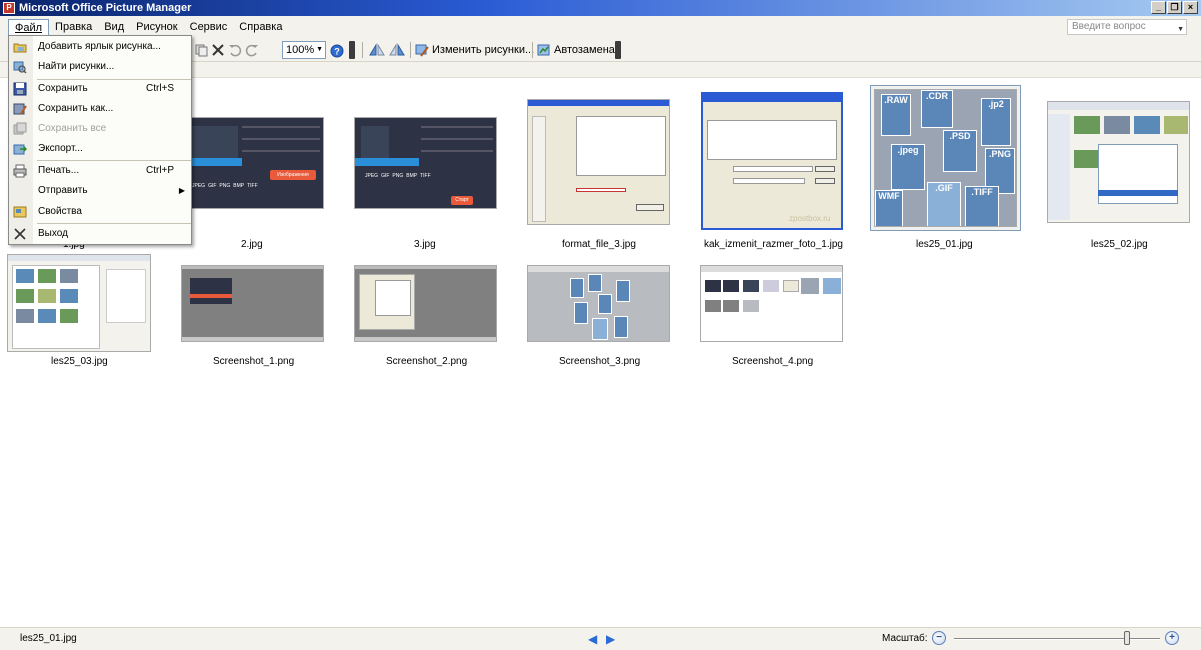 The image size is (1201, 650). What do you see at coordinates (397, 50) in the screenshot?
I see `rotate-right-icon` at bounding box center [397, 50].